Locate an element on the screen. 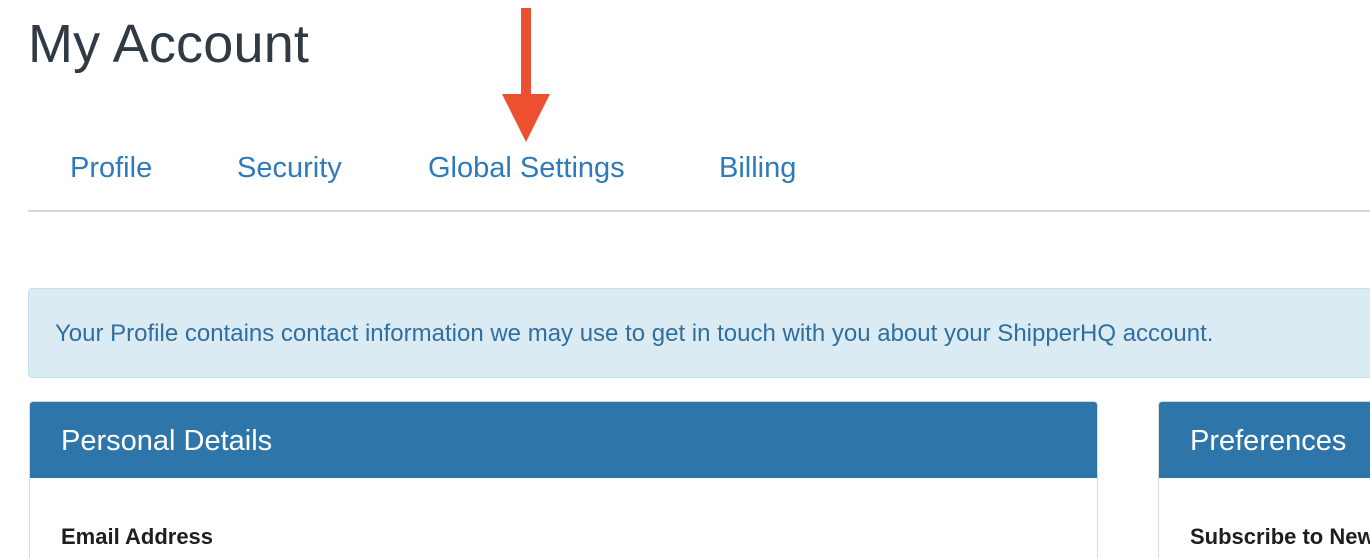 The height and width of the screenshot is (558, 1370). email-address-label: Email Address is located at coordinates (137, 536).